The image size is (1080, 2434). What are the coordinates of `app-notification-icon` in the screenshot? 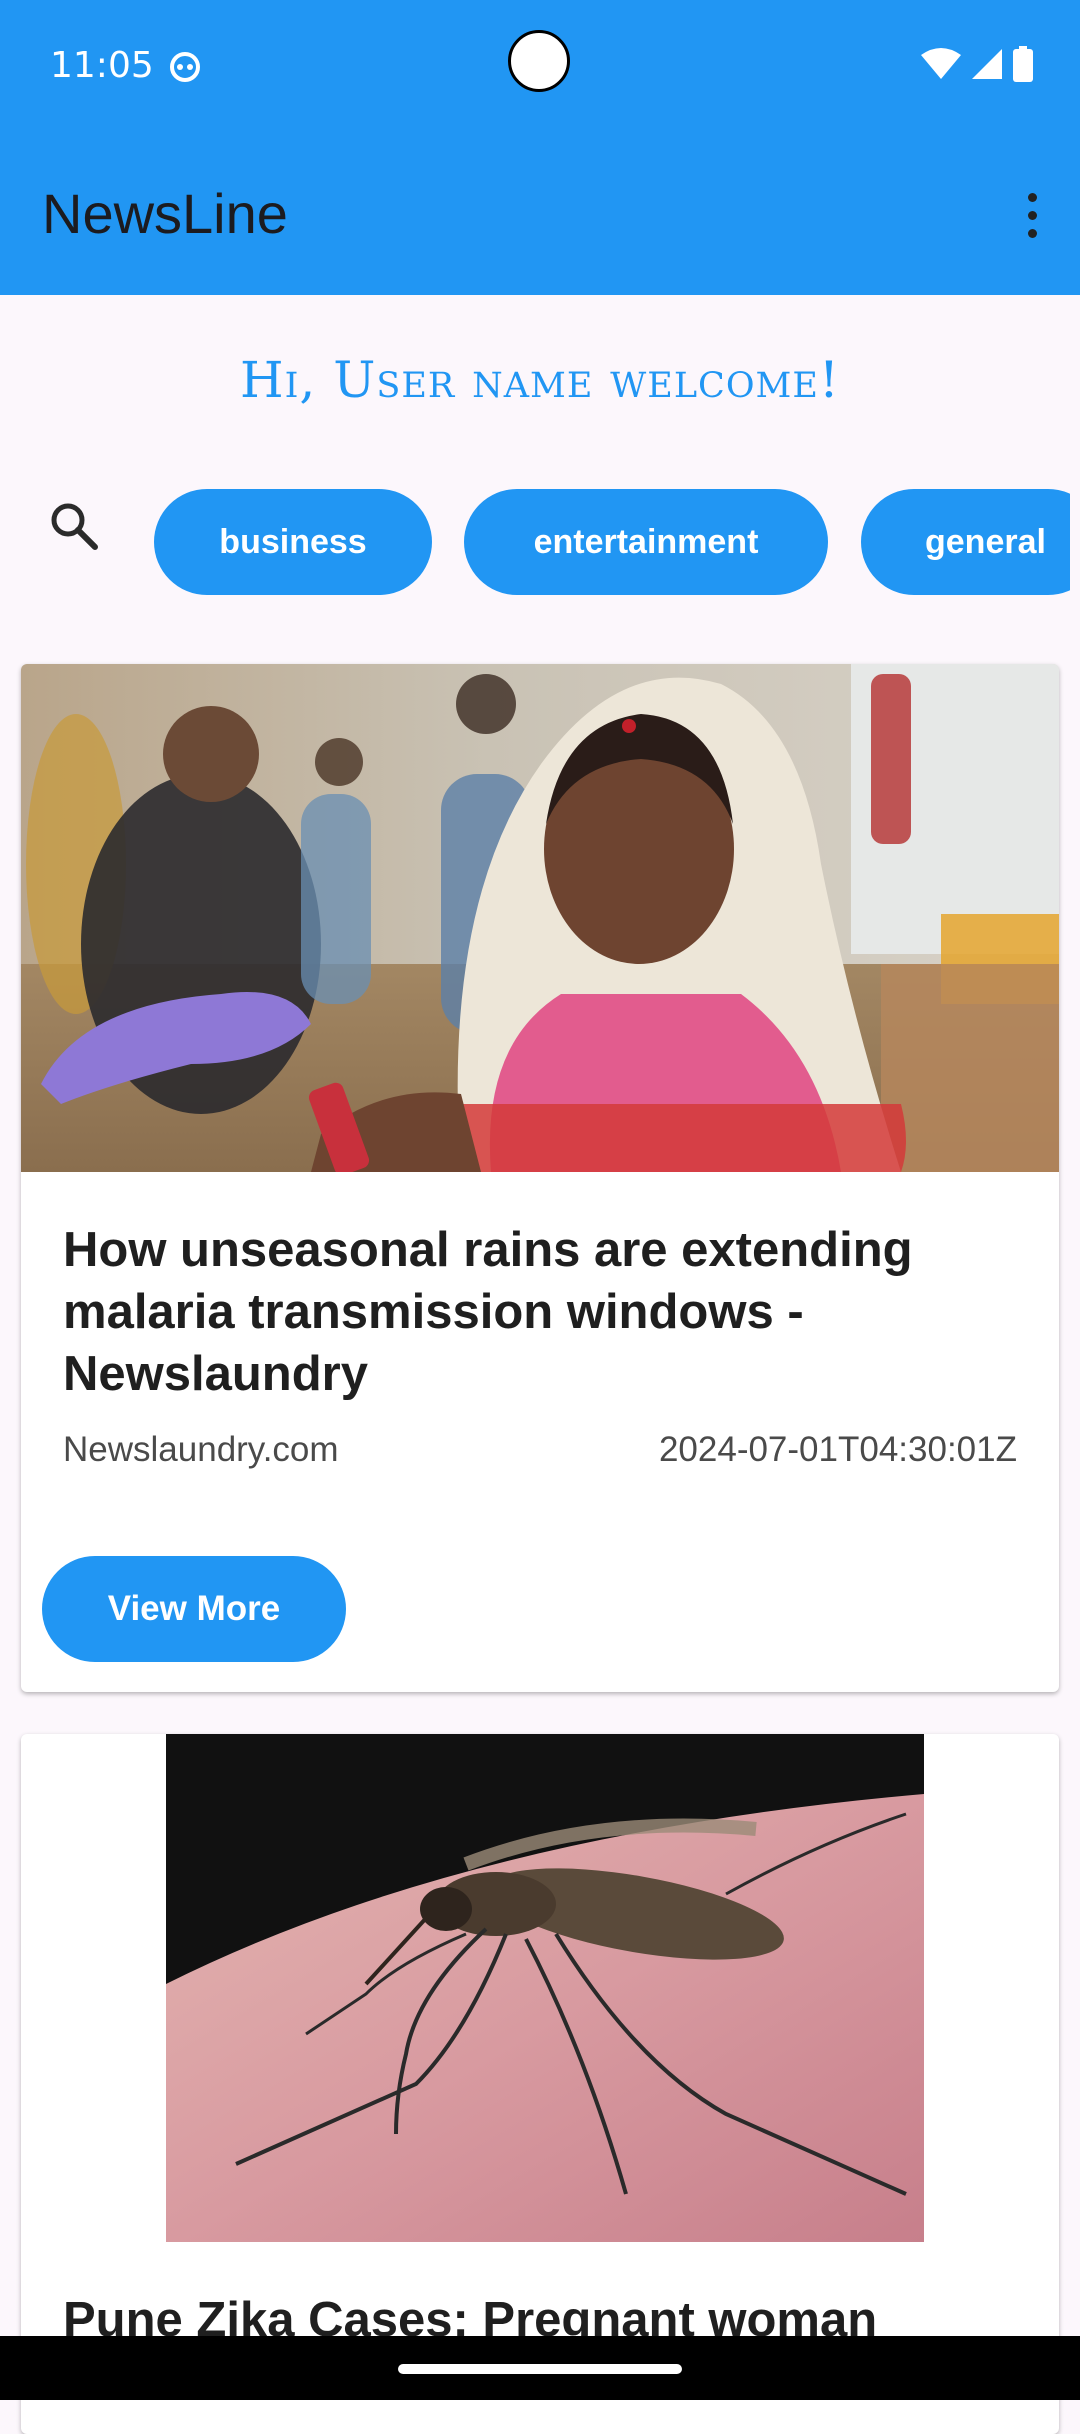 It's located at (185, 67).